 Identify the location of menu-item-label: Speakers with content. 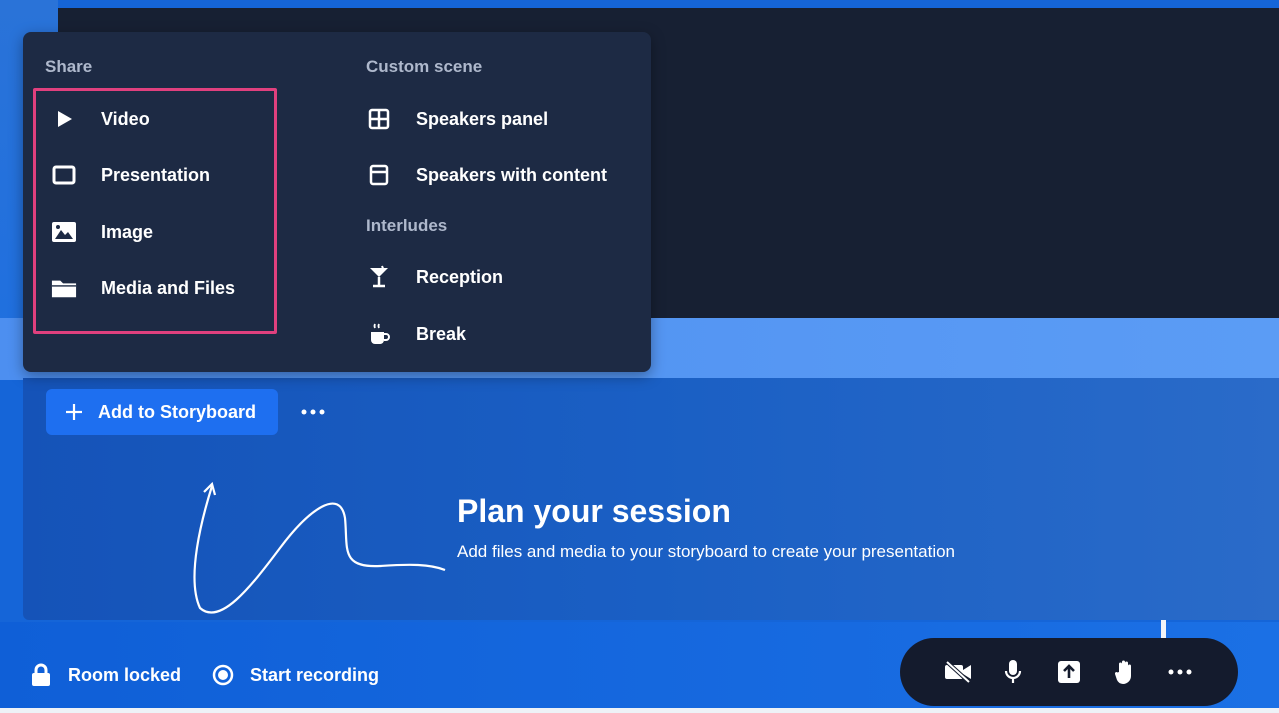
(512, 174).